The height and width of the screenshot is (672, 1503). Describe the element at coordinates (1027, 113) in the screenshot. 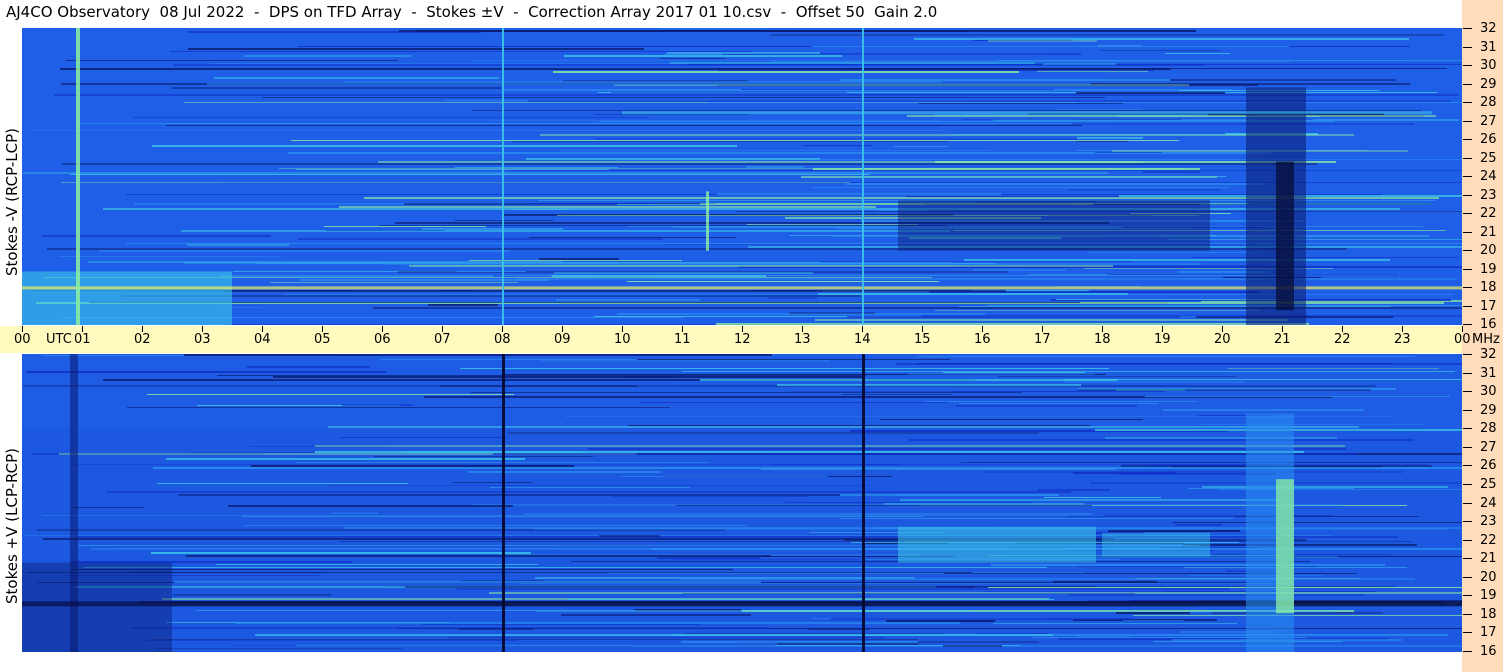

I see `heatmap-bright-line` at that location.